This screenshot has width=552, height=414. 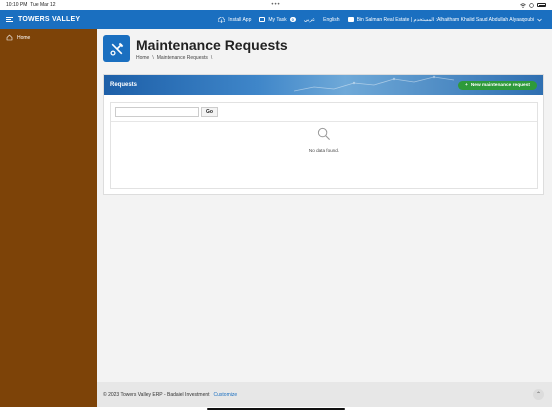 I want to click on install-app-link: Install App, so click(x=235, y=19).